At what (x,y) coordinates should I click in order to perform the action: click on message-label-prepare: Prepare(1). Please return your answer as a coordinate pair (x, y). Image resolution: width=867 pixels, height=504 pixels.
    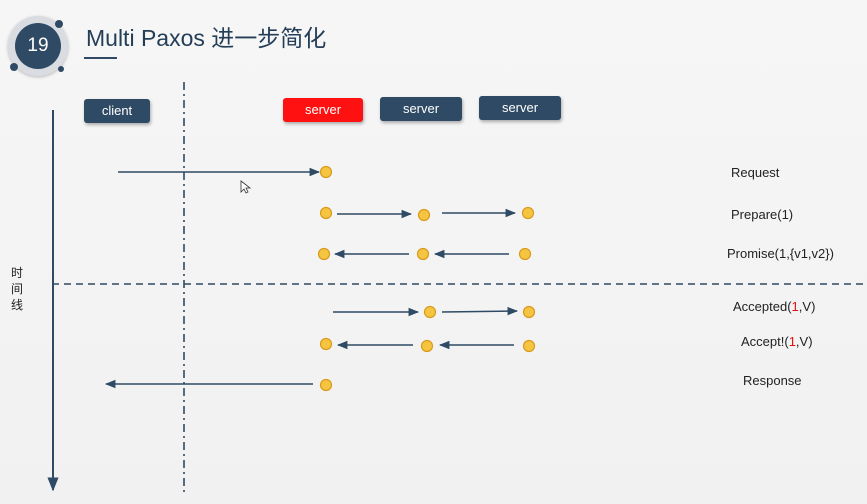
    Looking at the image, I should click on (762, 214).